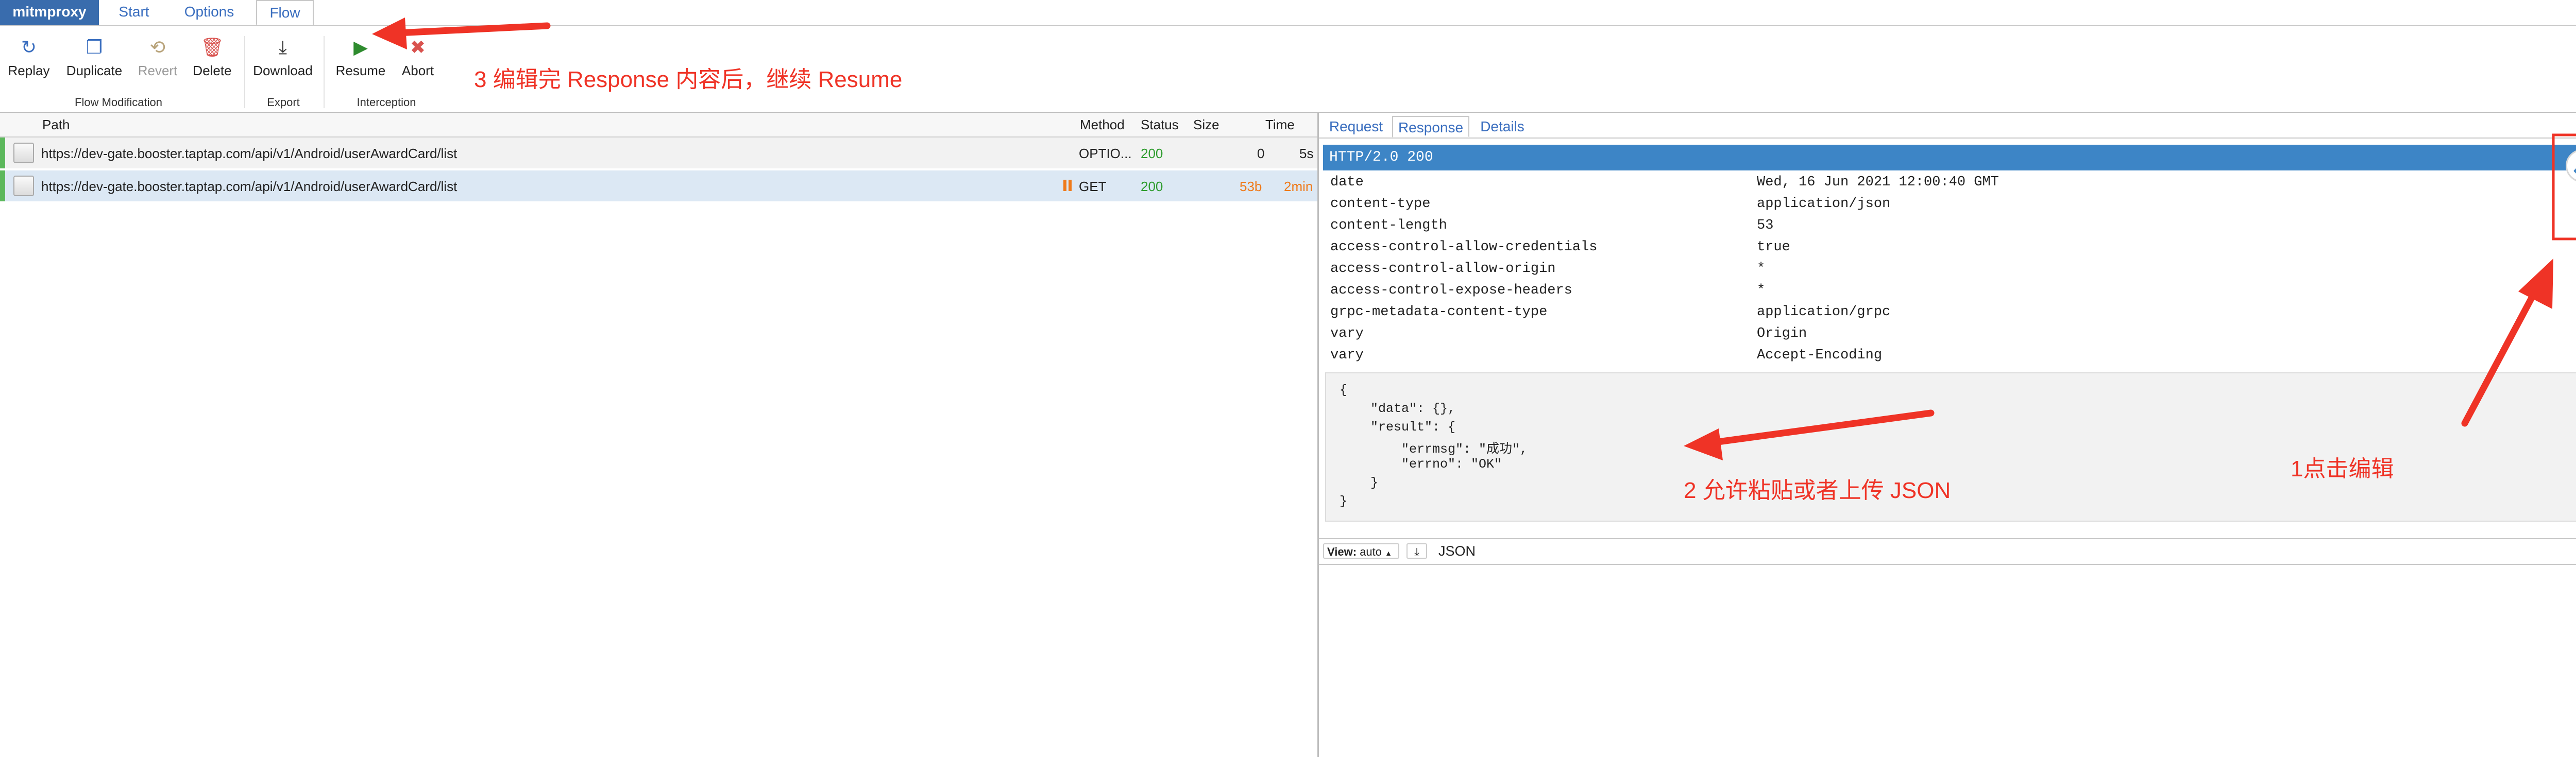 This screenshot has height=757, width=2576. What do you see at coordinates (1817, 490) in the screenshot?
I see `annotation-step-2: 2 允许粘贴或者上传 JSON` at bounding box center [1817, 490].